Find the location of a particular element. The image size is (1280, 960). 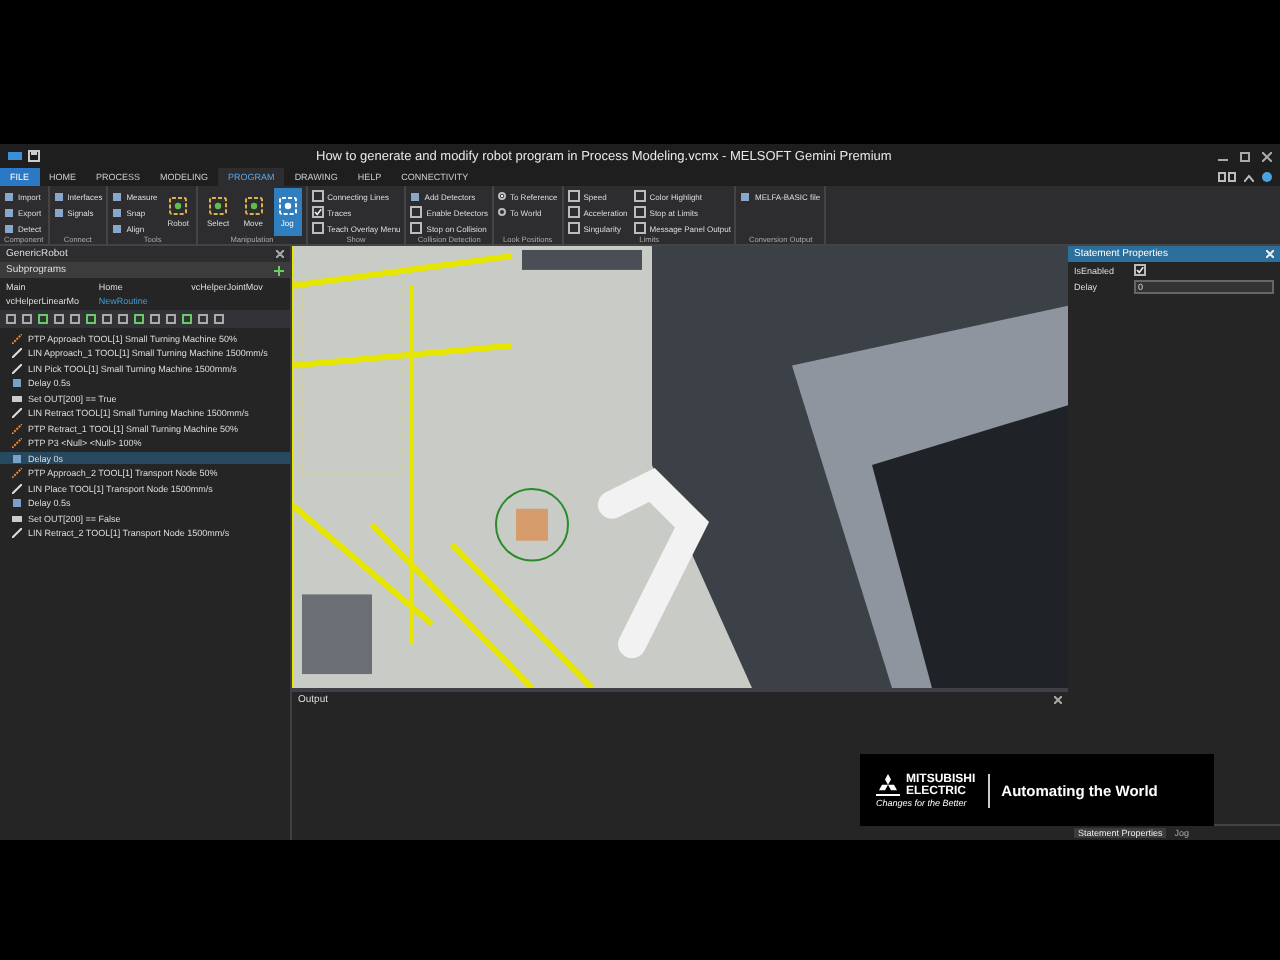

app-icon is located at coordinates (15, 156).